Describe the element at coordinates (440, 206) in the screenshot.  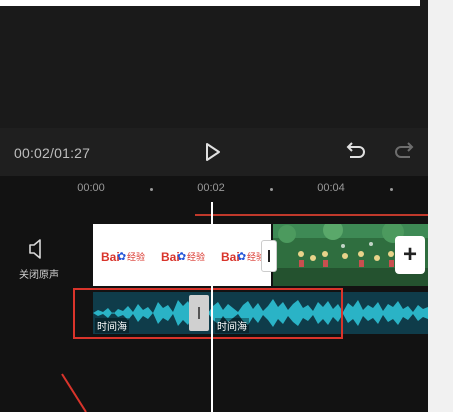
I see `right-margin` at that location.